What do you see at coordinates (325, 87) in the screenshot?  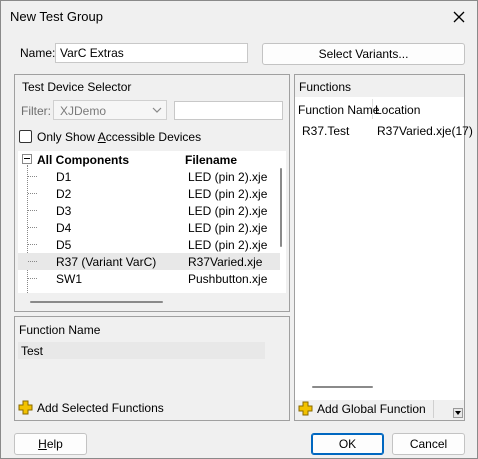 I see `functions-title: Functions` at bounding box center [325, 87].